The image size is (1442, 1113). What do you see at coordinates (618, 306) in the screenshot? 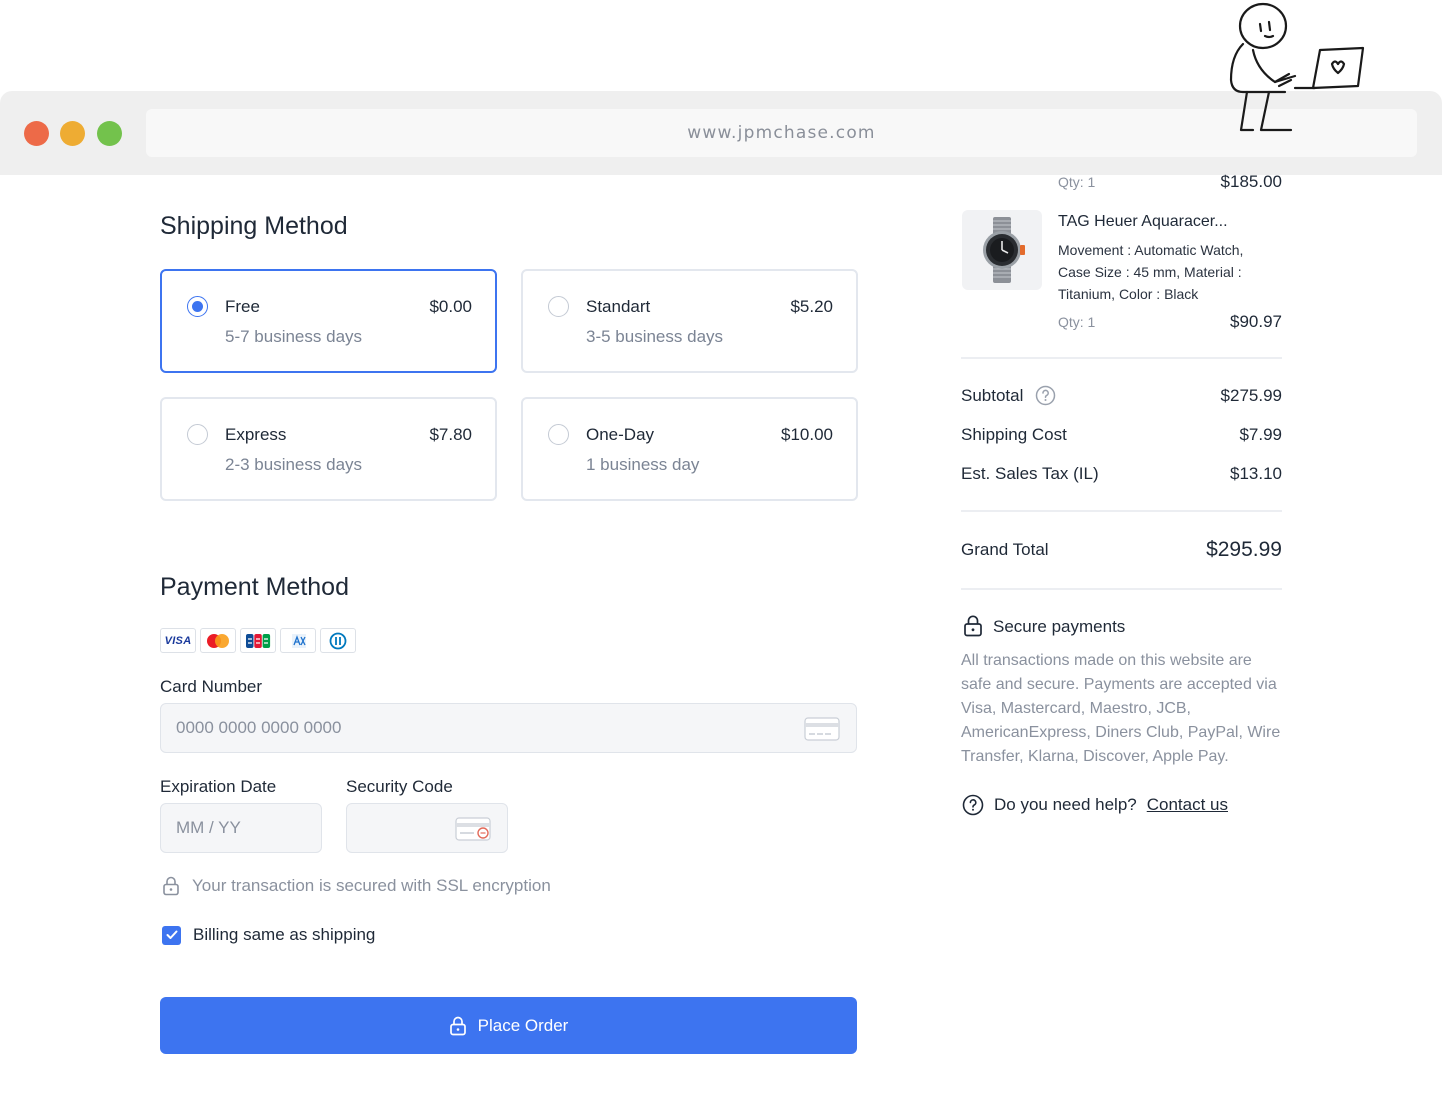
I see `option-name: Standart` at bounding box center [618, 306].